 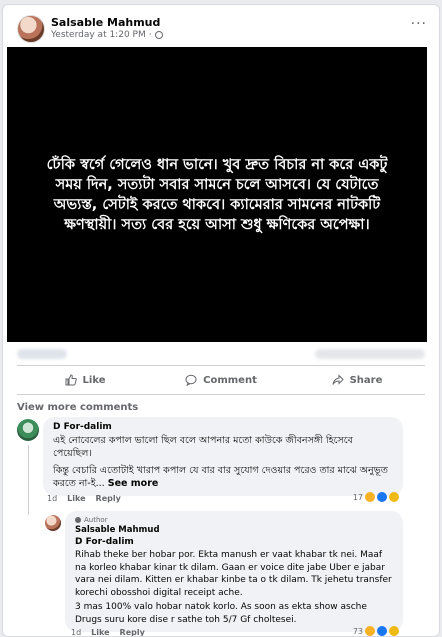 I want to click on comment-button: Comment, so click(x=221, y=380).